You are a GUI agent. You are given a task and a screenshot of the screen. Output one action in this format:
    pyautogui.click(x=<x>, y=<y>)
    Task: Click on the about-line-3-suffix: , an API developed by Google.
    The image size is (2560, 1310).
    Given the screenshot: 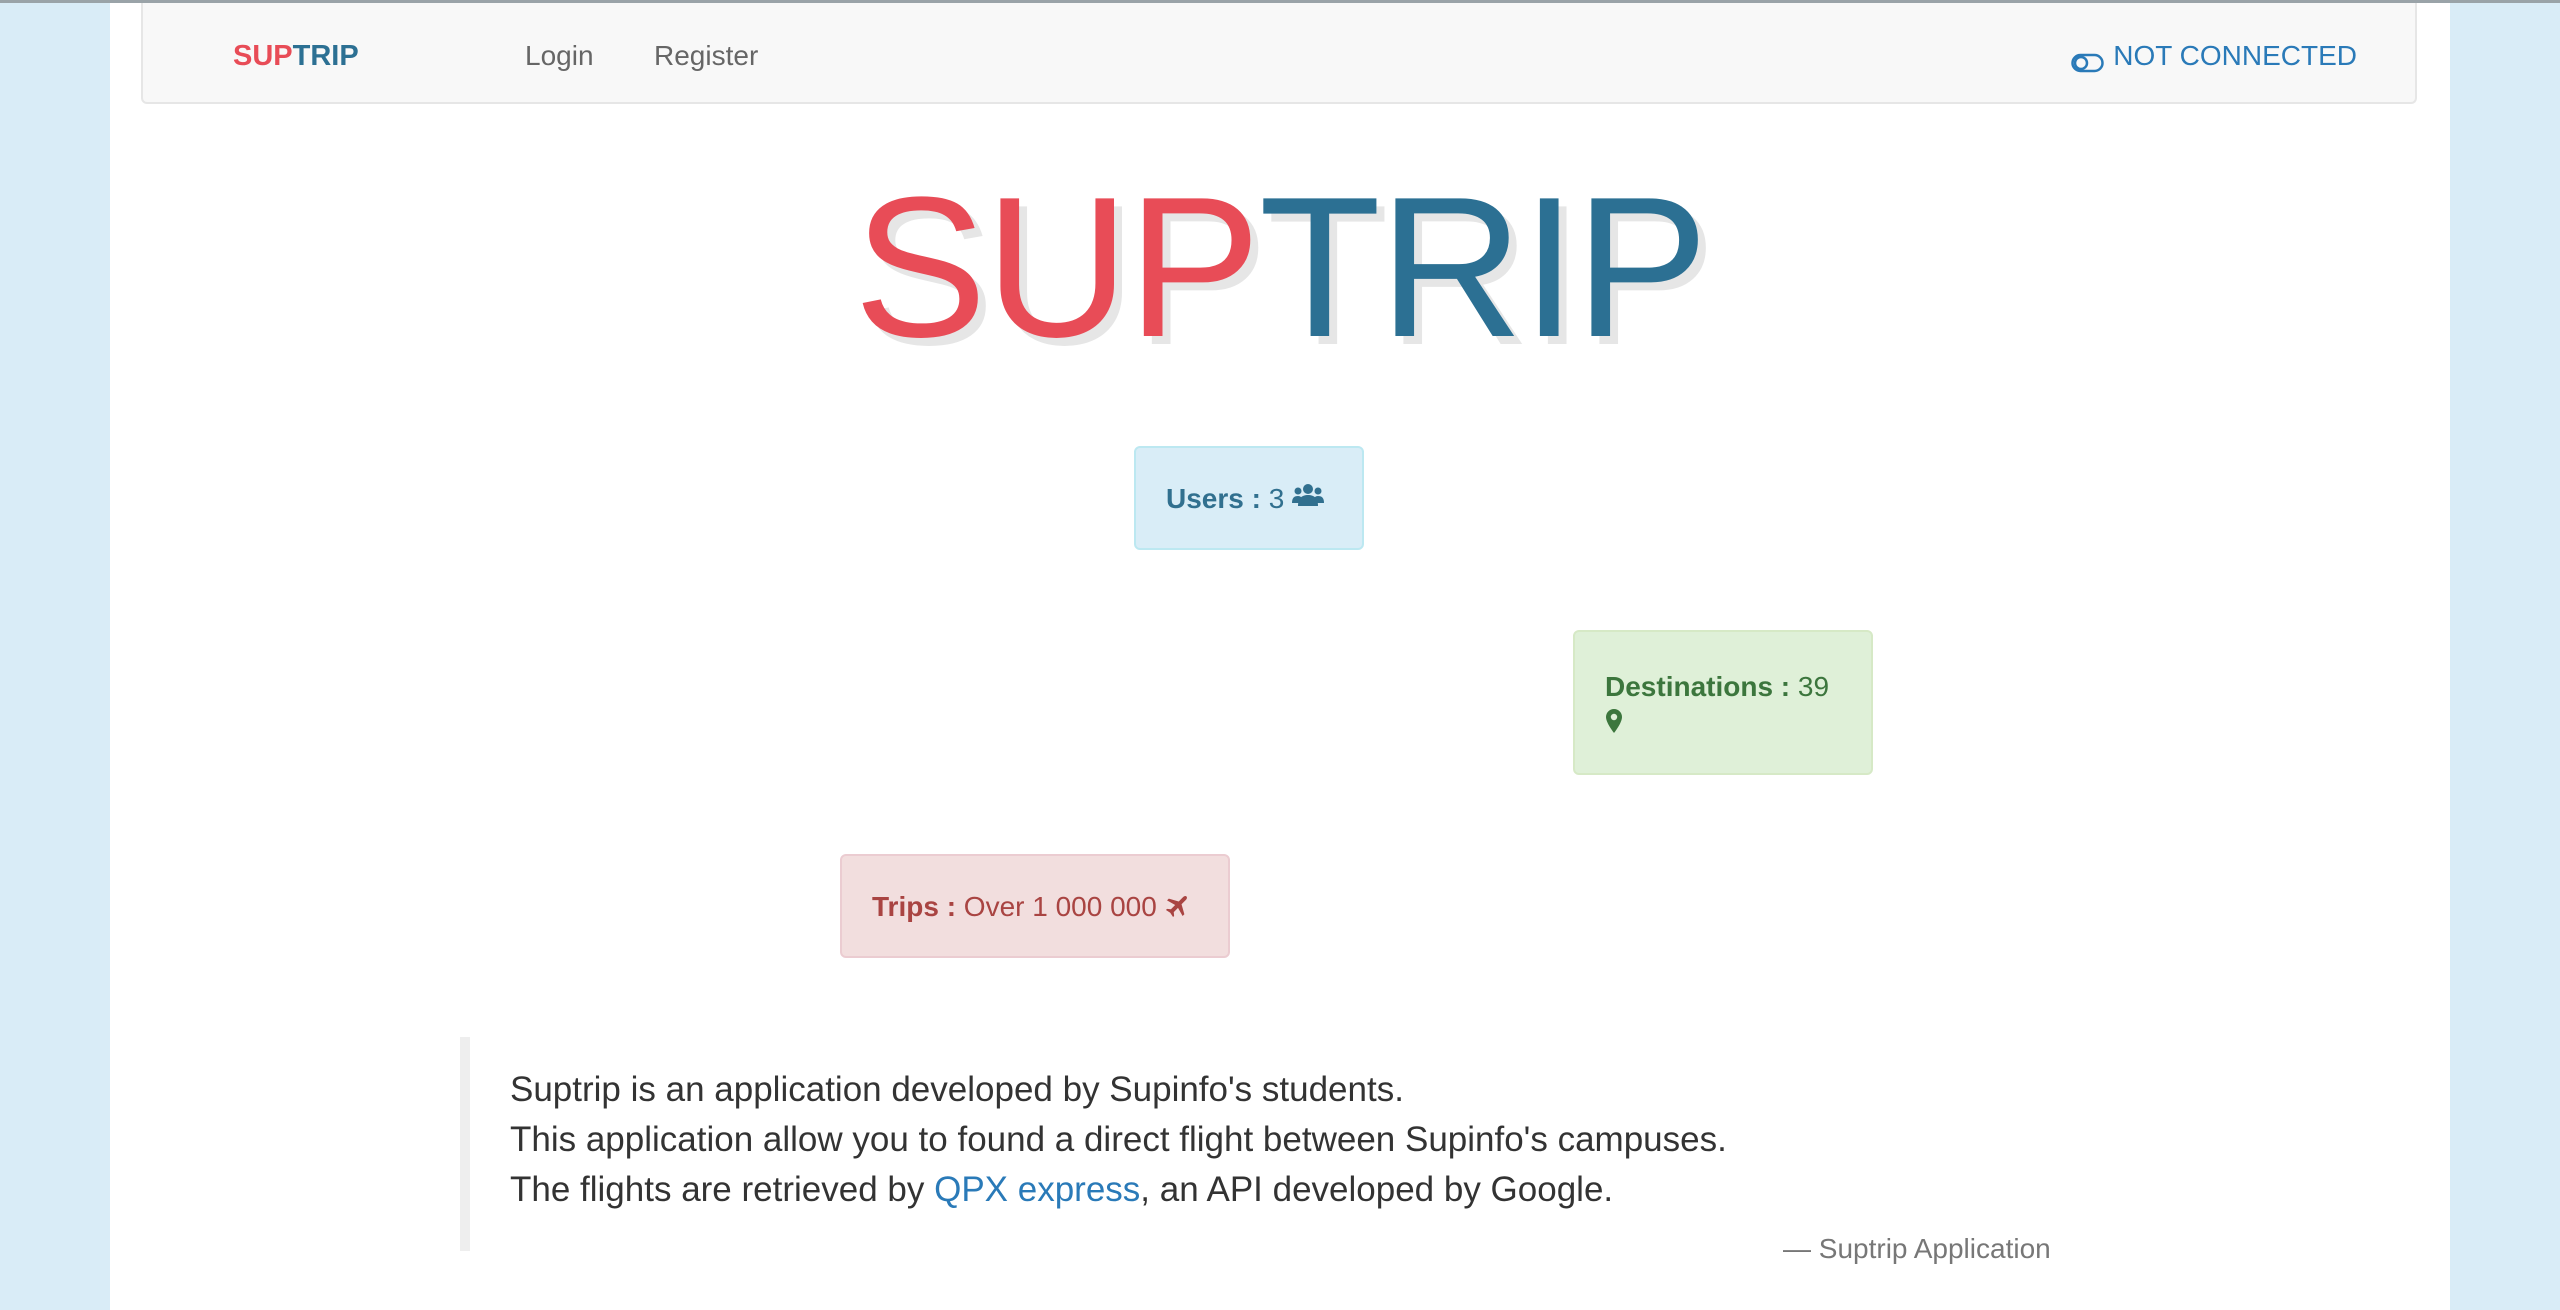 What is the action you would take?
    pyautogui.click(x=1377, y=1189)
    